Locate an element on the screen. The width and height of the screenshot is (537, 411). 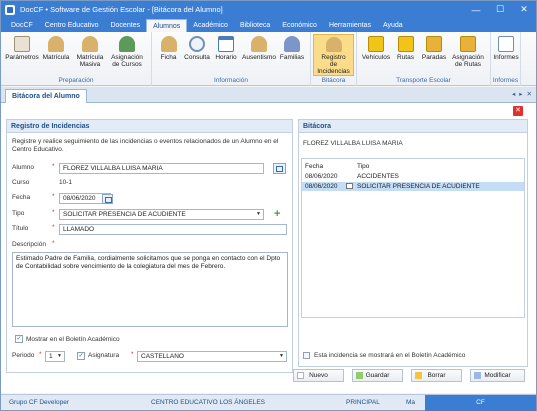
horario-label: Horario is located at coordinates (226, 57).